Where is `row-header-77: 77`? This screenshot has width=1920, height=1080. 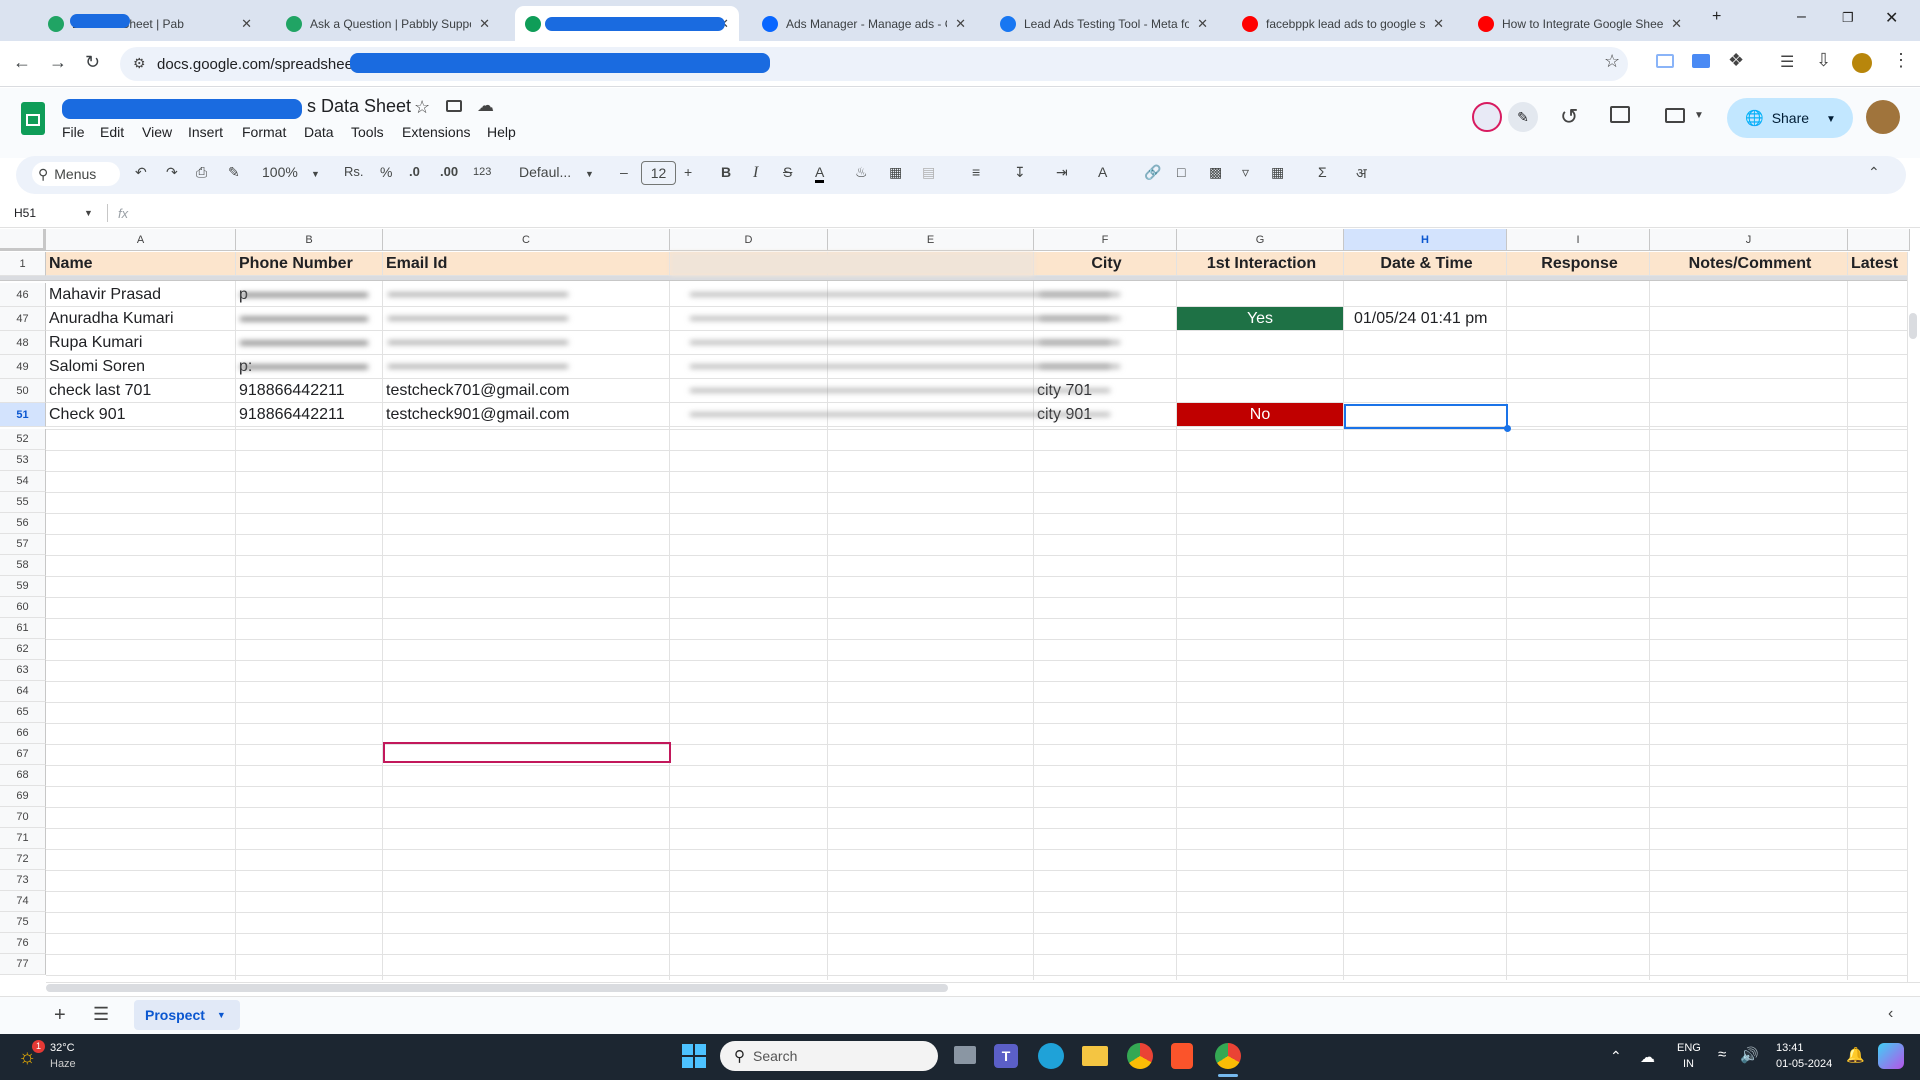 row-header-77: 77 is located at coordinates (23, 964).